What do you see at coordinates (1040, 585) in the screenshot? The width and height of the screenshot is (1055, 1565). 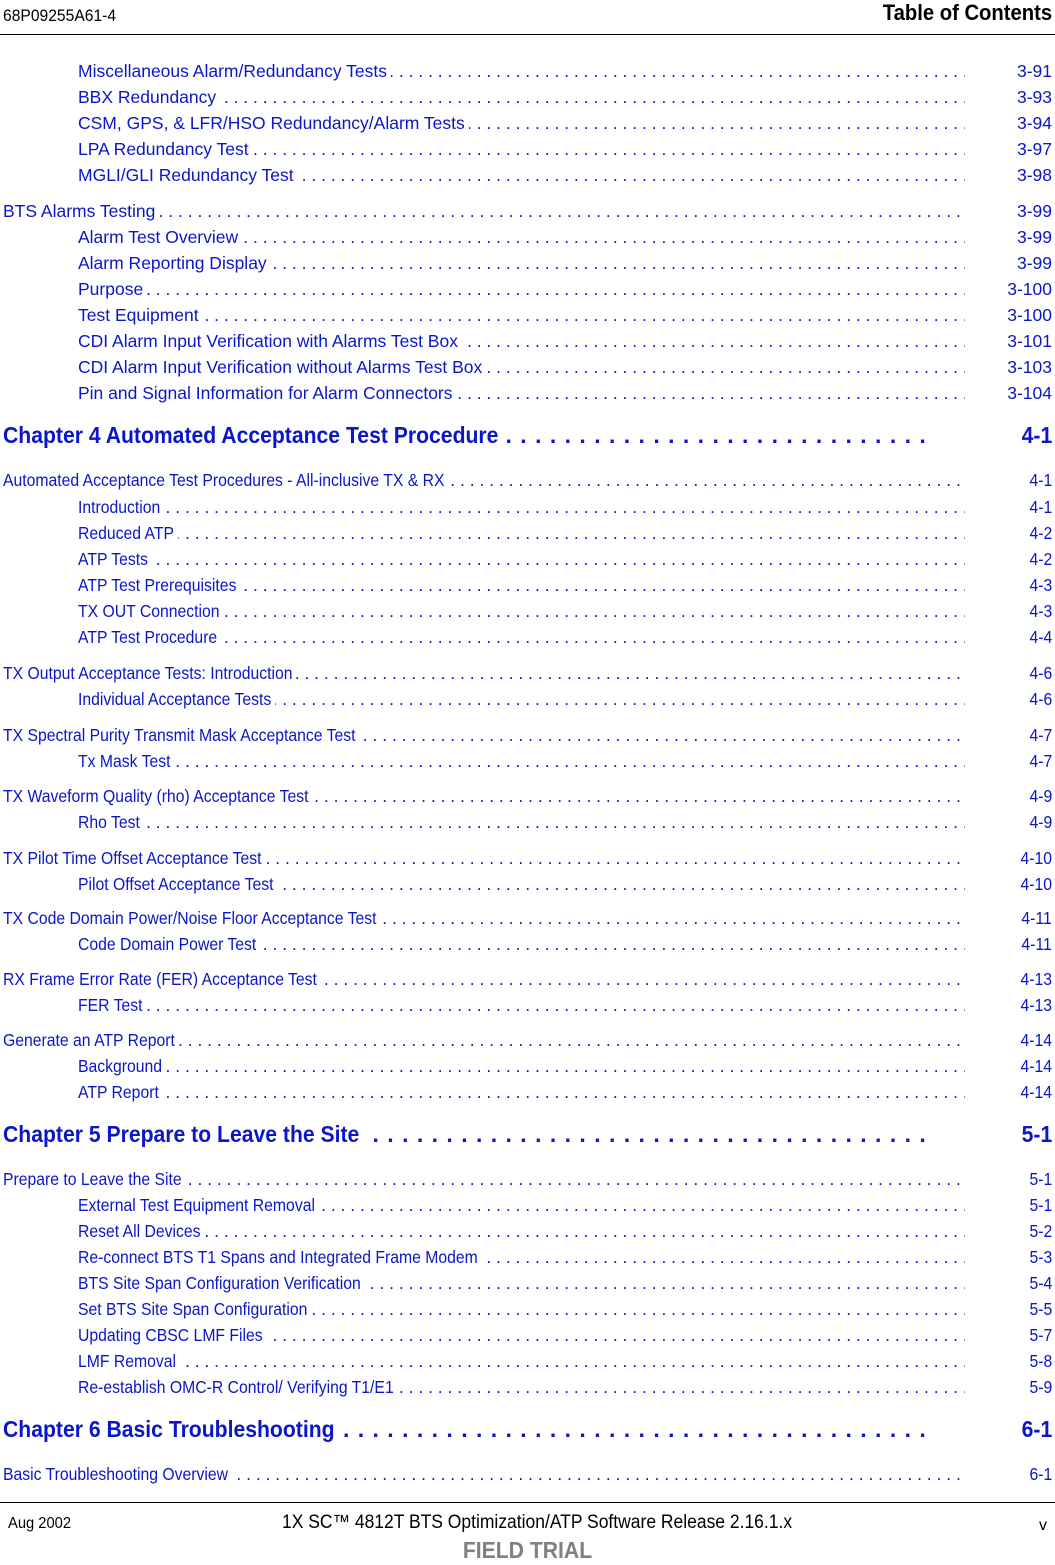 I see `toc-page-number: 4-3` at bounding box center [1040, 585].